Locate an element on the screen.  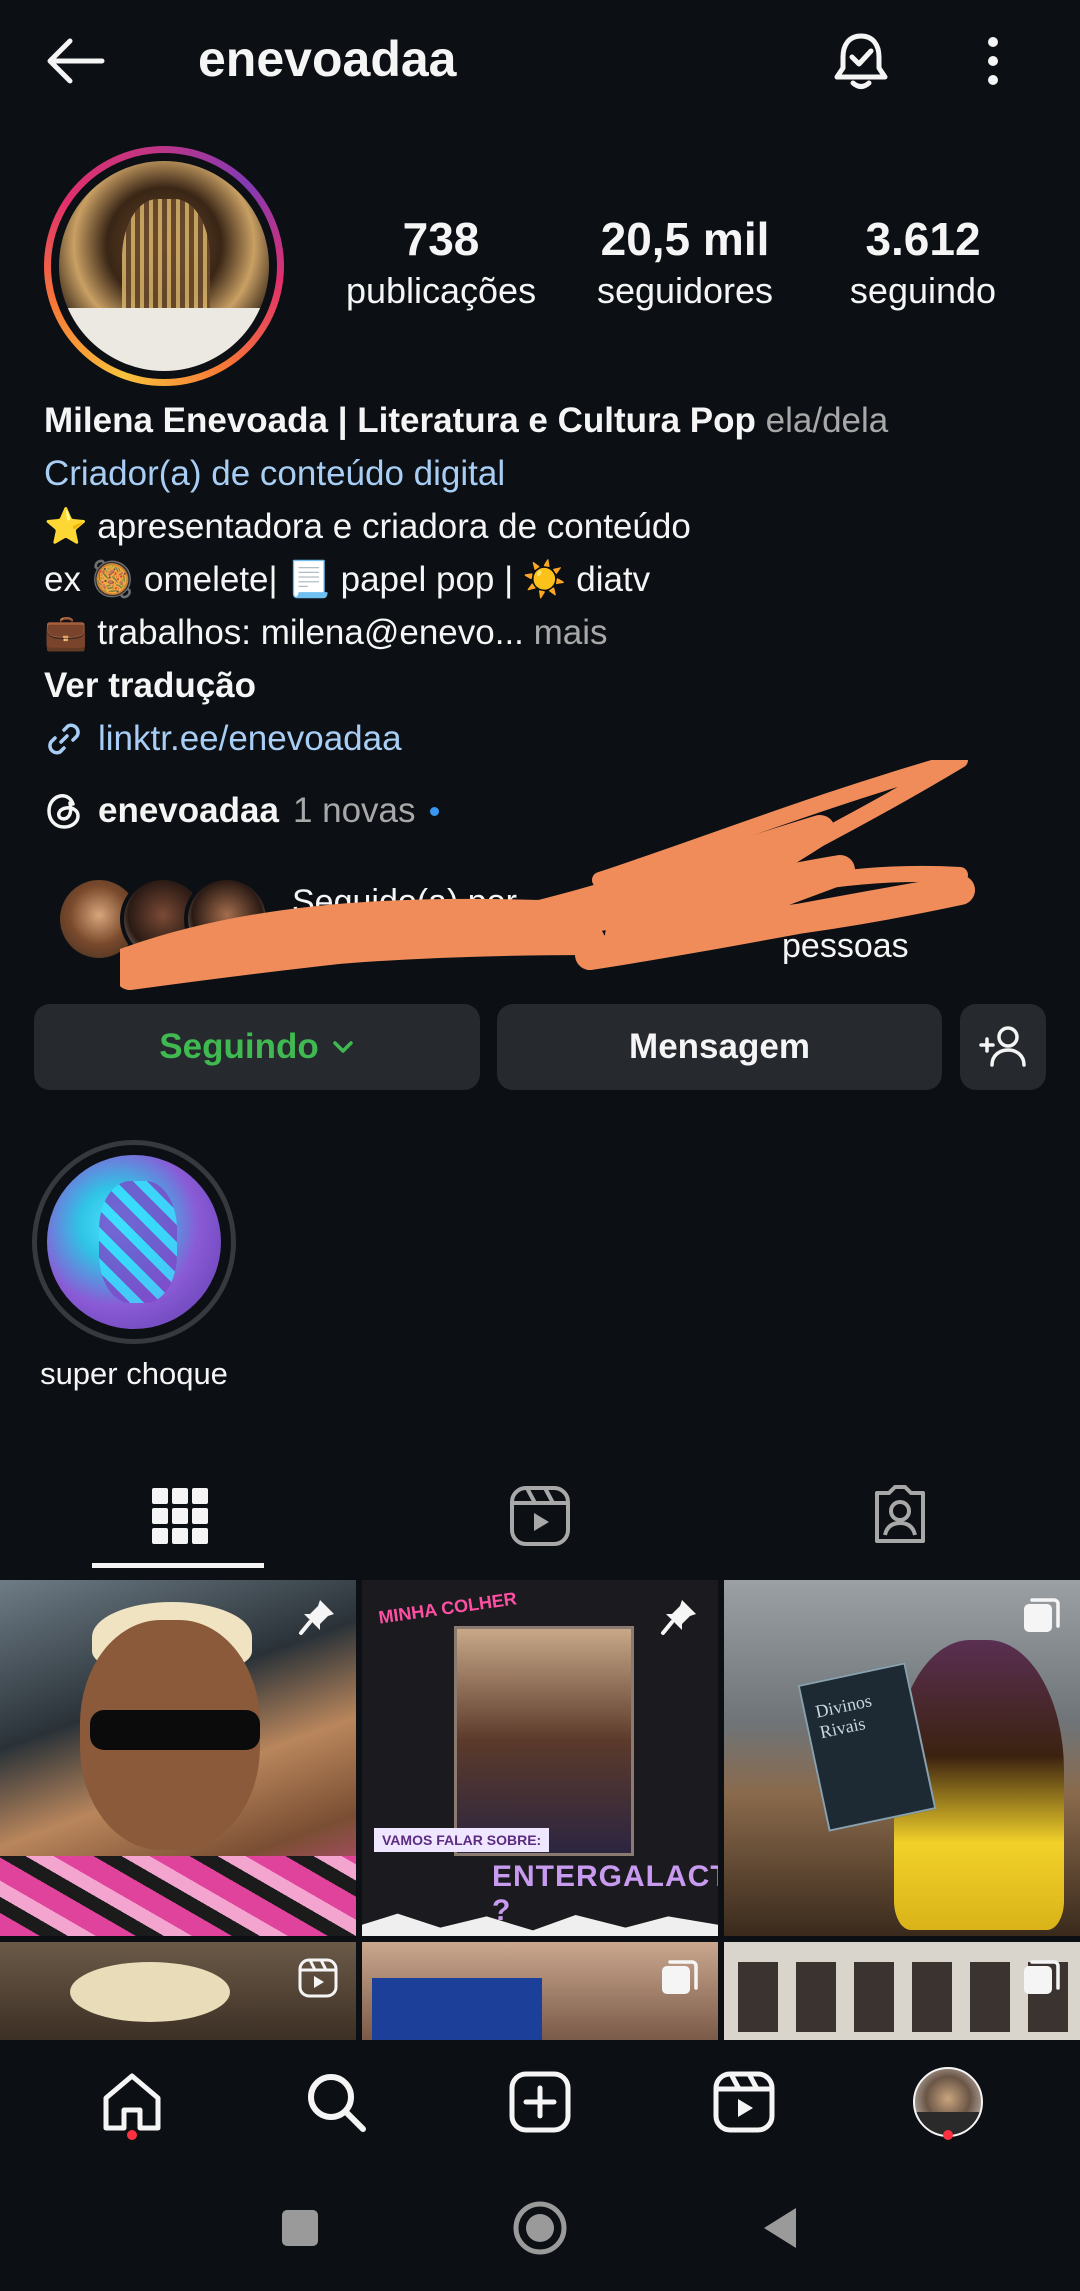
search-icon is located at coordinates (337, 2103).